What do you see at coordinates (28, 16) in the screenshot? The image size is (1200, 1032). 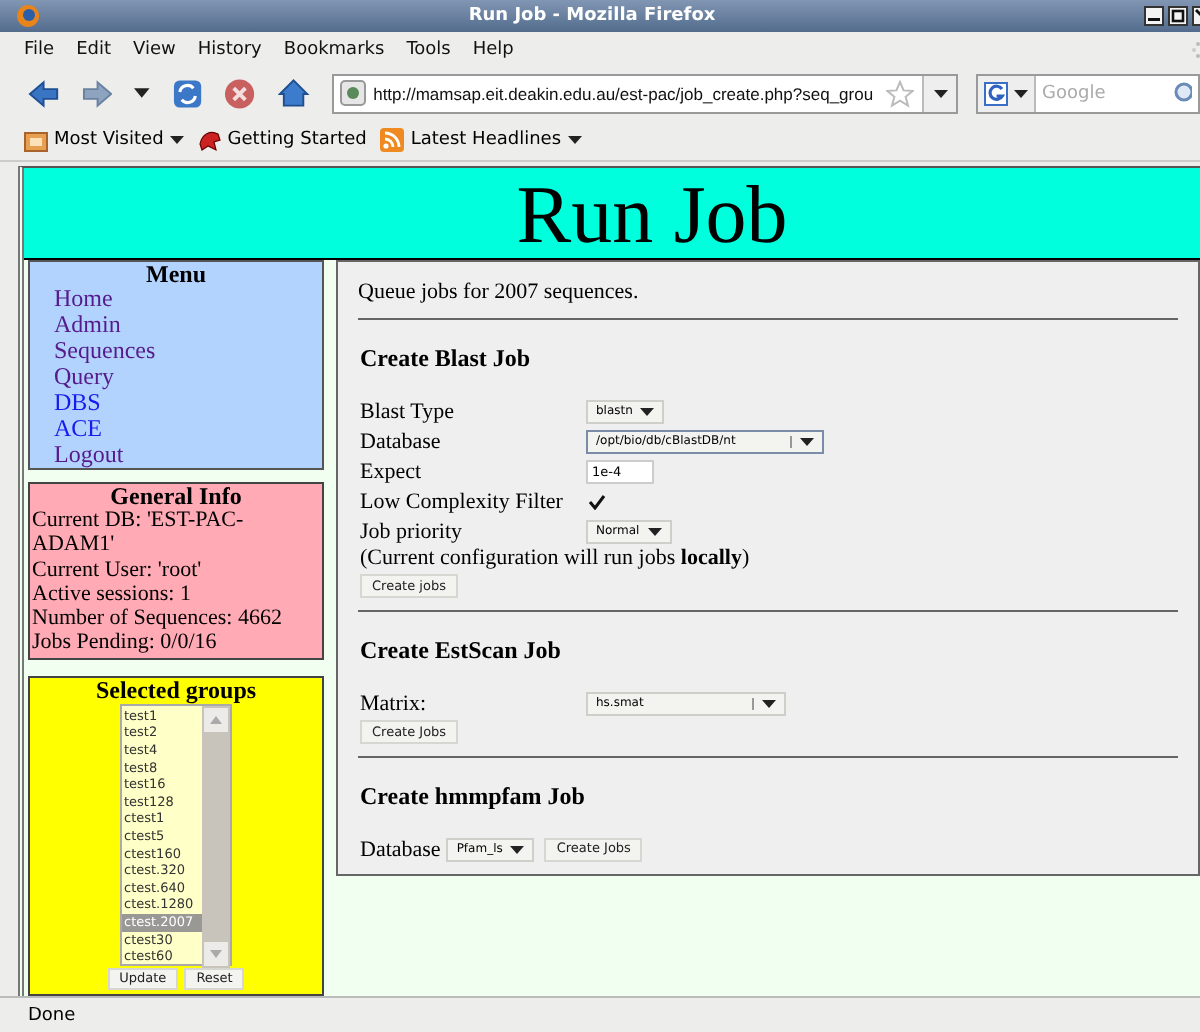 I see `browser-logo-icon` at bounding box center [28, 16].